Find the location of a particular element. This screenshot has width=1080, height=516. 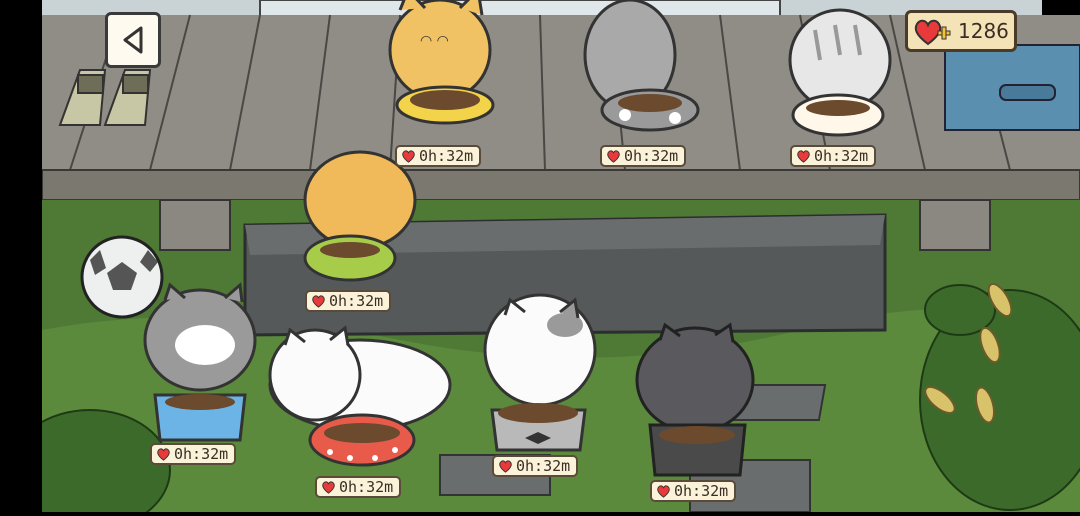

cat-silver-tabby is located at coordinates (845, 67).